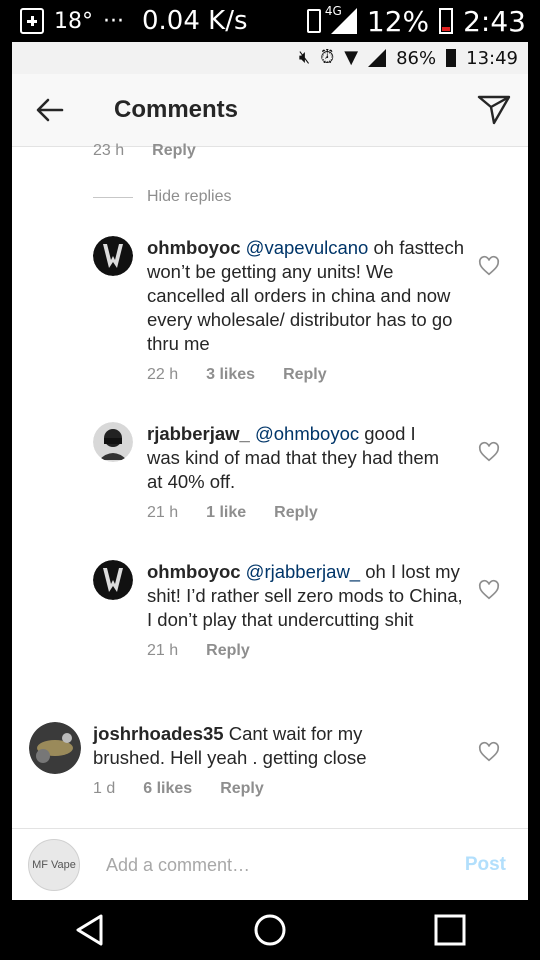 This screenshot has height=960, width=540. I want to click on battery-percent: 12%, so click(398, 21).